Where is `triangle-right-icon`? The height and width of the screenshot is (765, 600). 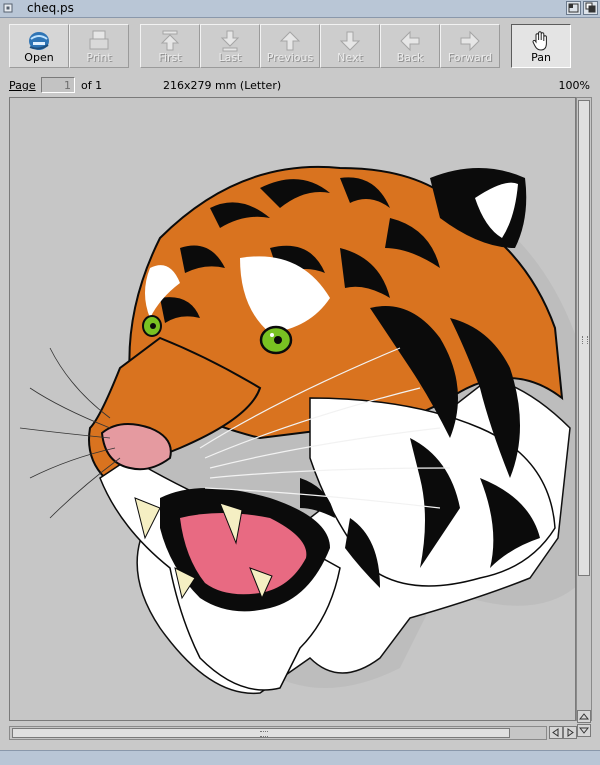
triangle-right-icon is located at coordinates (570, 732).